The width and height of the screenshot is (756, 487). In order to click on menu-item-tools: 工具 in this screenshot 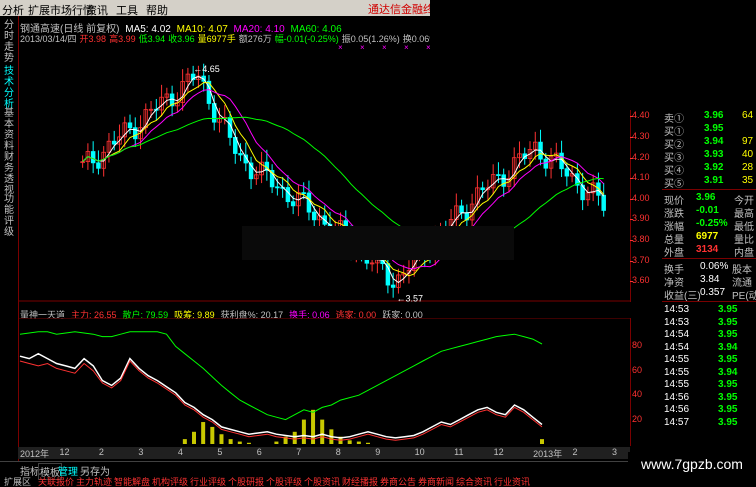, I will do `click(127, 10)`.